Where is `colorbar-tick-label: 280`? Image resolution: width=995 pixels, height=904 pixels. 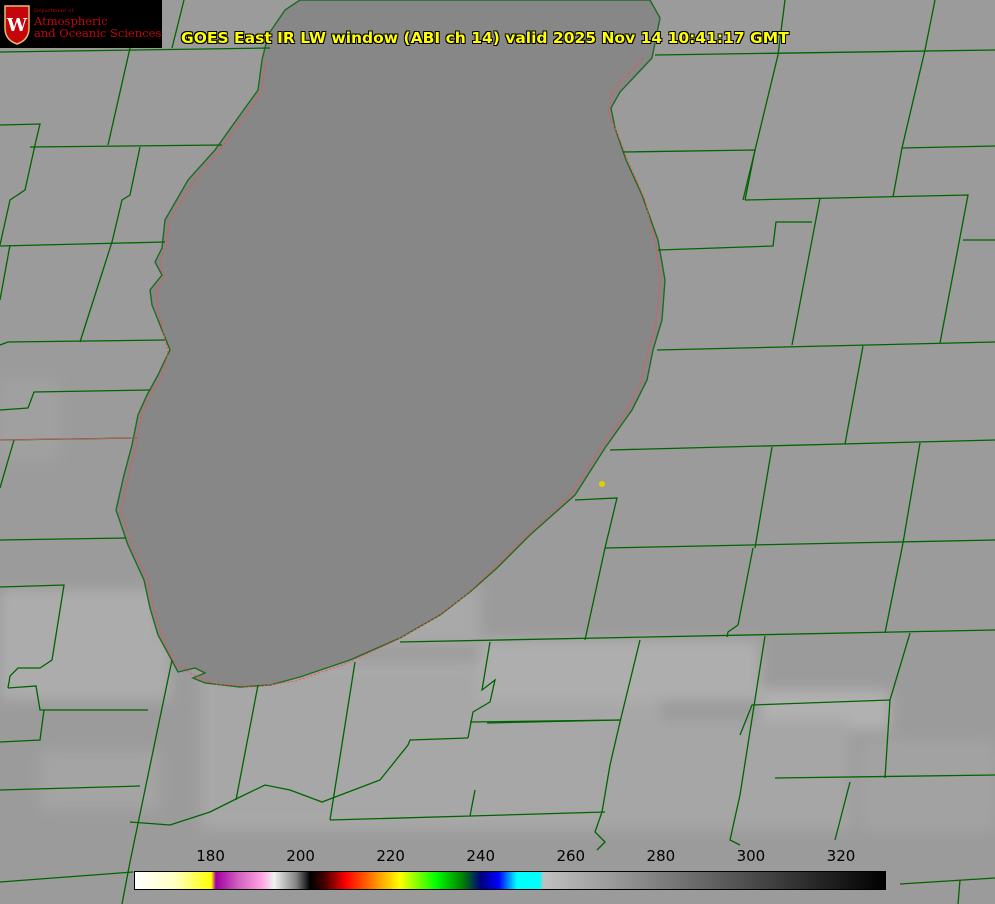
colorbar-tick-label: 280 is located at coordinates (661, 856).